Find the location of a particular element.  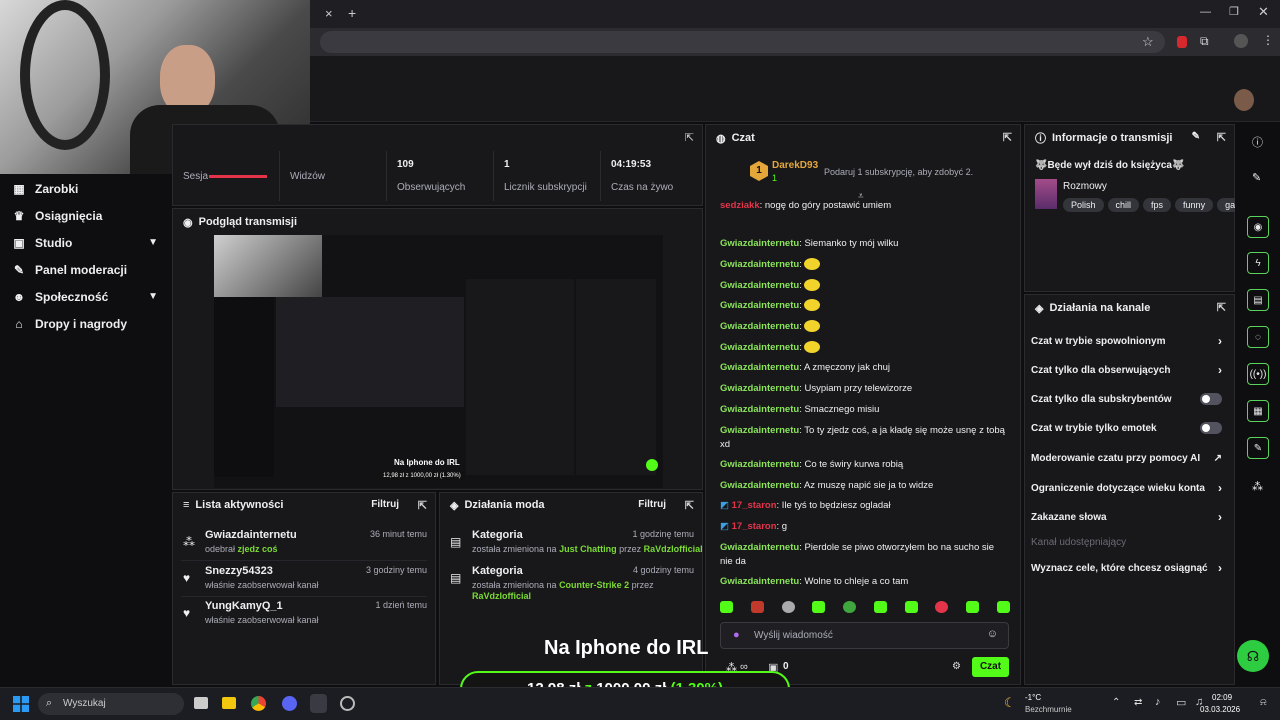

bar-chart-icon: ▦ is located at coordinates (19, 188).